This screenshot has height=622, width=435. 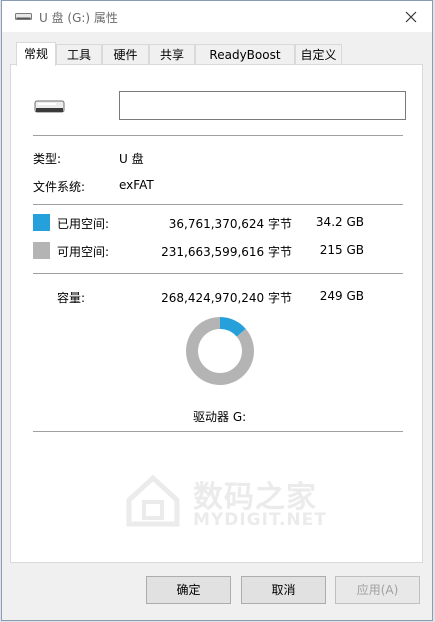 I want to click on capacity-bytes: 268,424,970,240 字节, so click(x=226, y=298).